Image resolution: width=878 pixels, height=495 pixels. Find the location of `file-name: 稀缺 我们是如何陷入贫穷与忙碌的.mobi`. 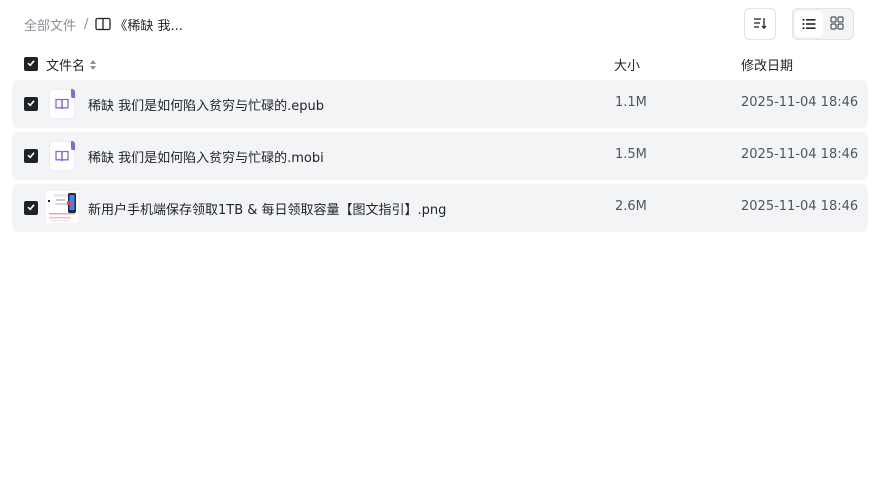

file-name: 稀缺 我们是如何陷入贫穷与忙碌的.mobi is located at coordinates (206, 156).